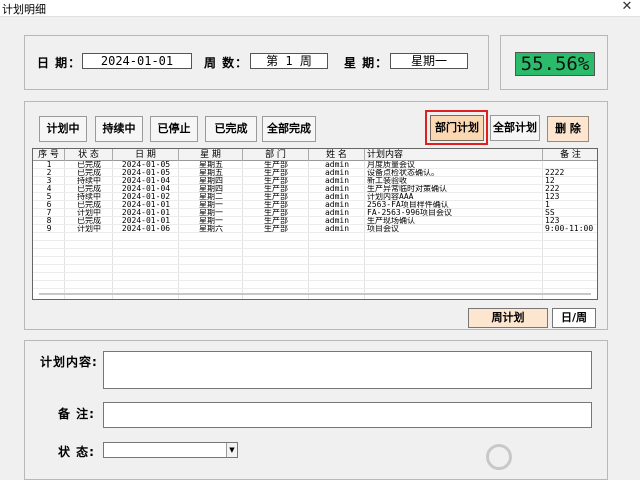  Describe the element at coordinates (391, 165) in the screenshot. I see `cell-content: 月度质量会议` at that location.